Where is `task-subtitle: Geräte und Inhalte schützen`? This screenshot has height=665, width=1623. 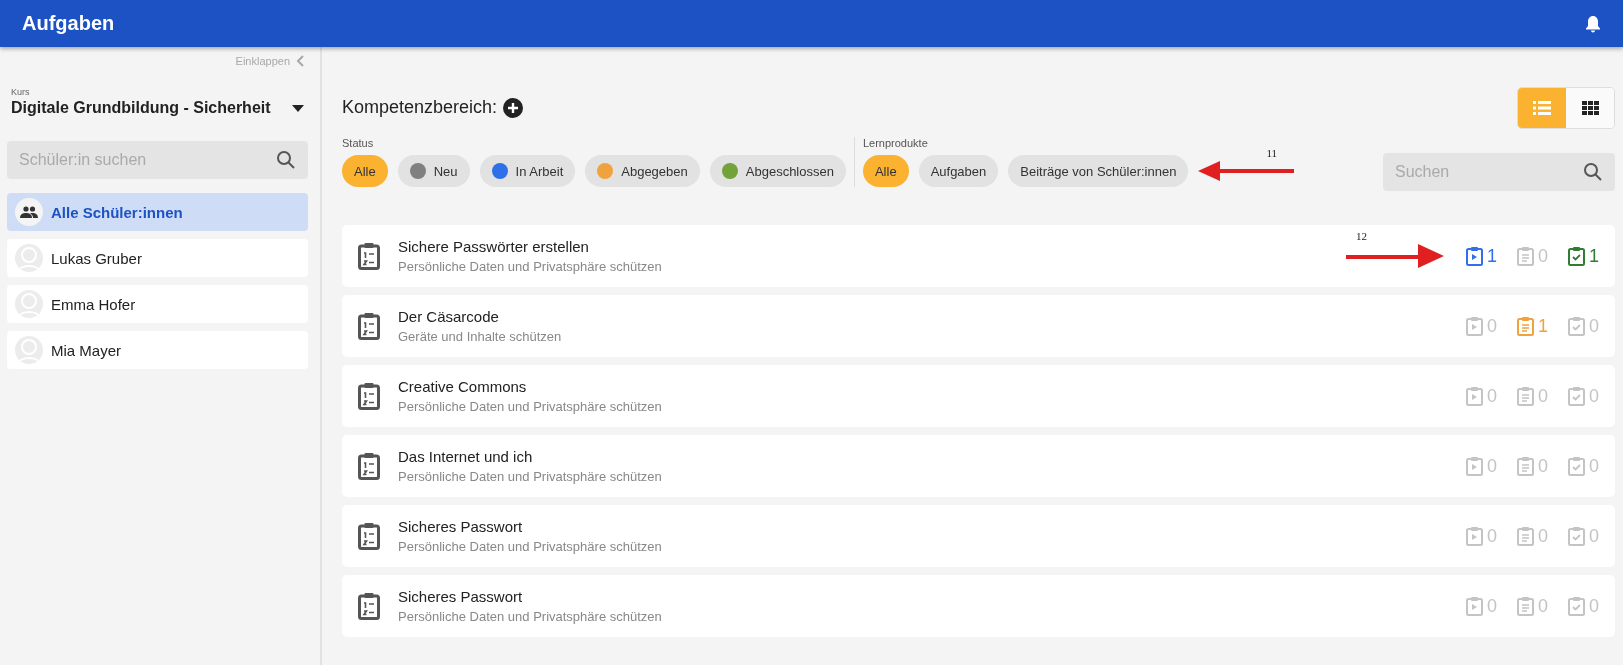 task-subtitle: Geräte und Inhalte schützen is located at coordinates (480, 336).